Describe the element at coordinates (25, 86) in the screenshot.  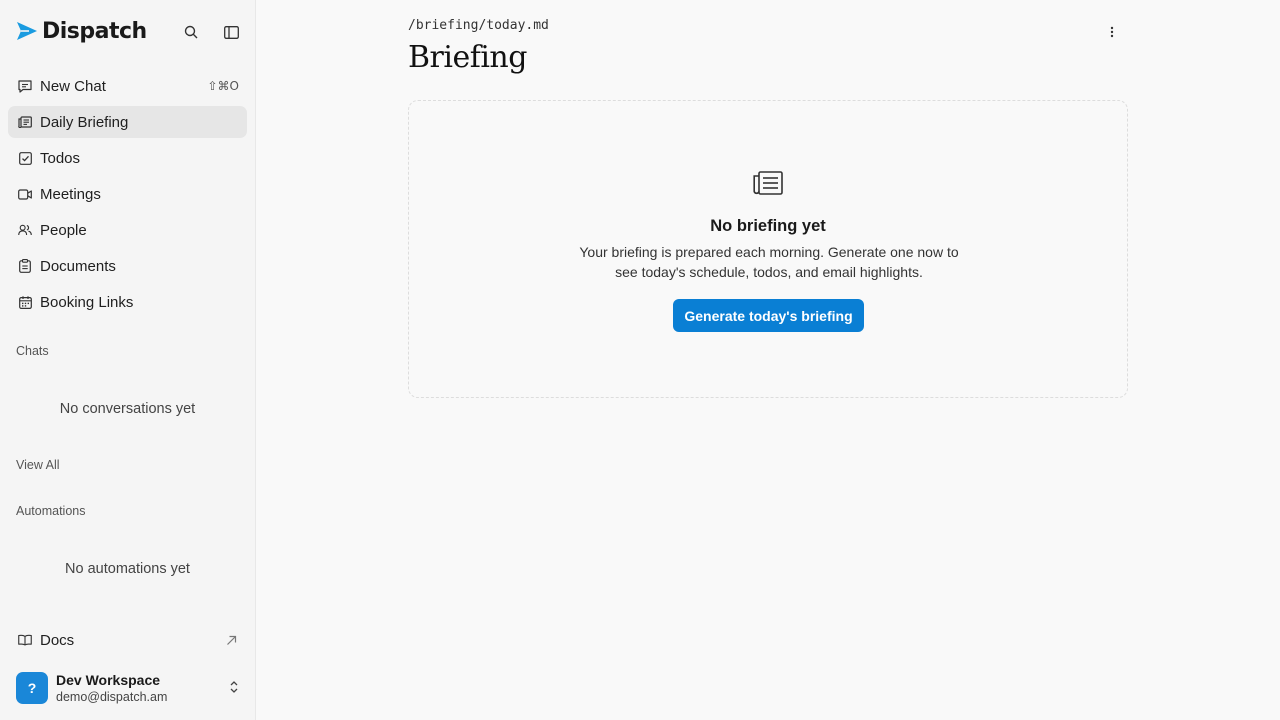
I see `chat-icon` at that location.